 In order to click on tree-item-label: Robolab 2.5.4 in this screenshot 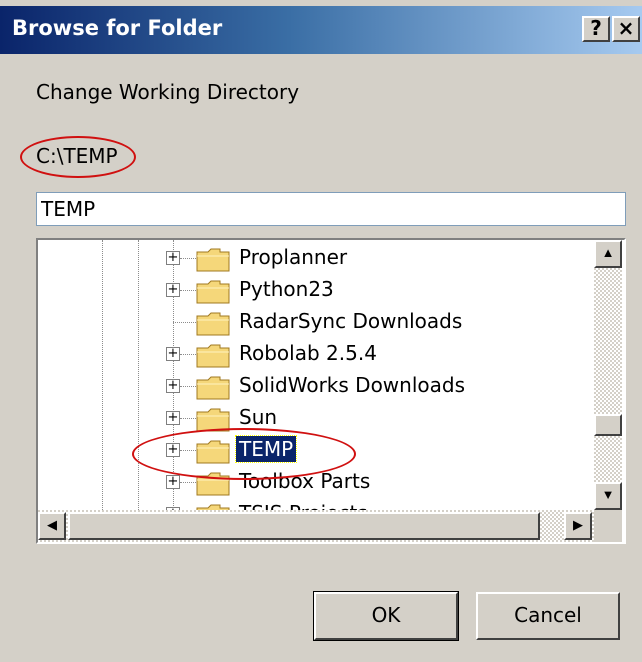, I will do `click(308, 353)`.